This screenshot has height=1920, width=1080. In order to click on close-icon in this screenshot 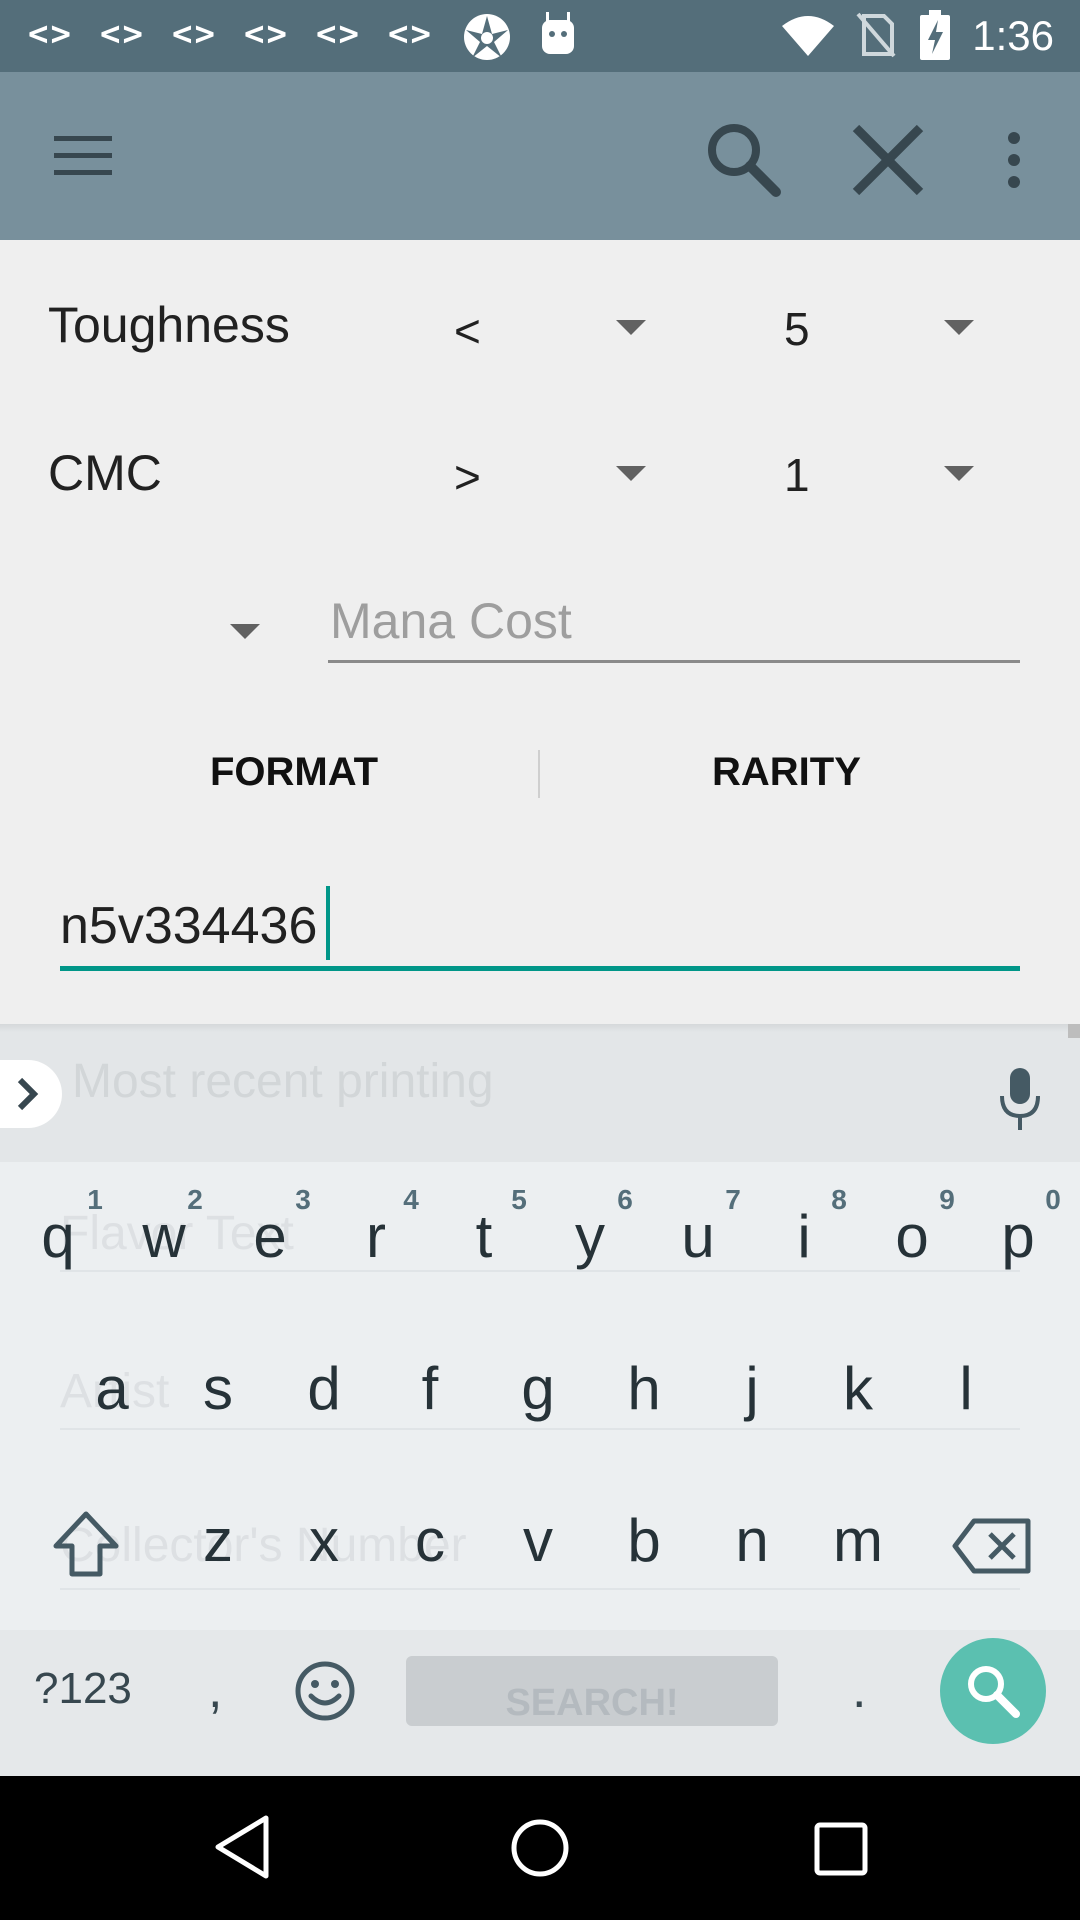, I will do `click(888, 160)`.